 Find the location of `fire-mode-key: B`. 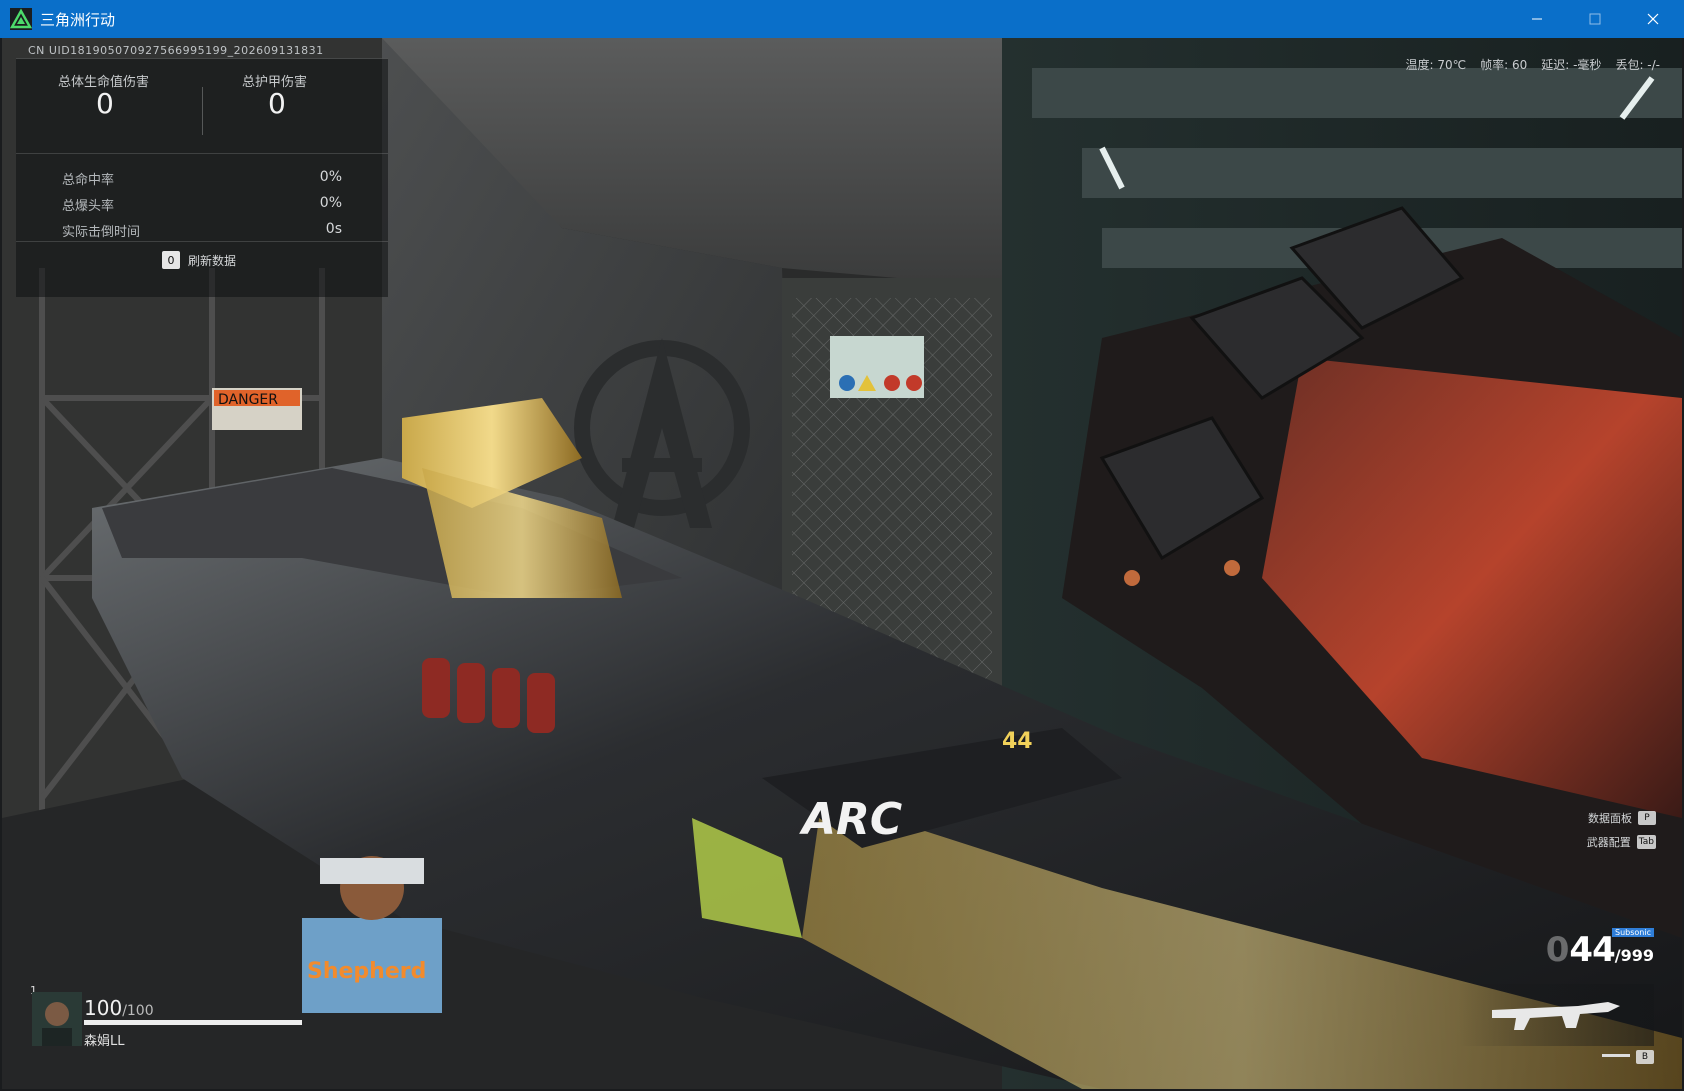

fire-mode-key: B is located at coordinates (1645, 1057).